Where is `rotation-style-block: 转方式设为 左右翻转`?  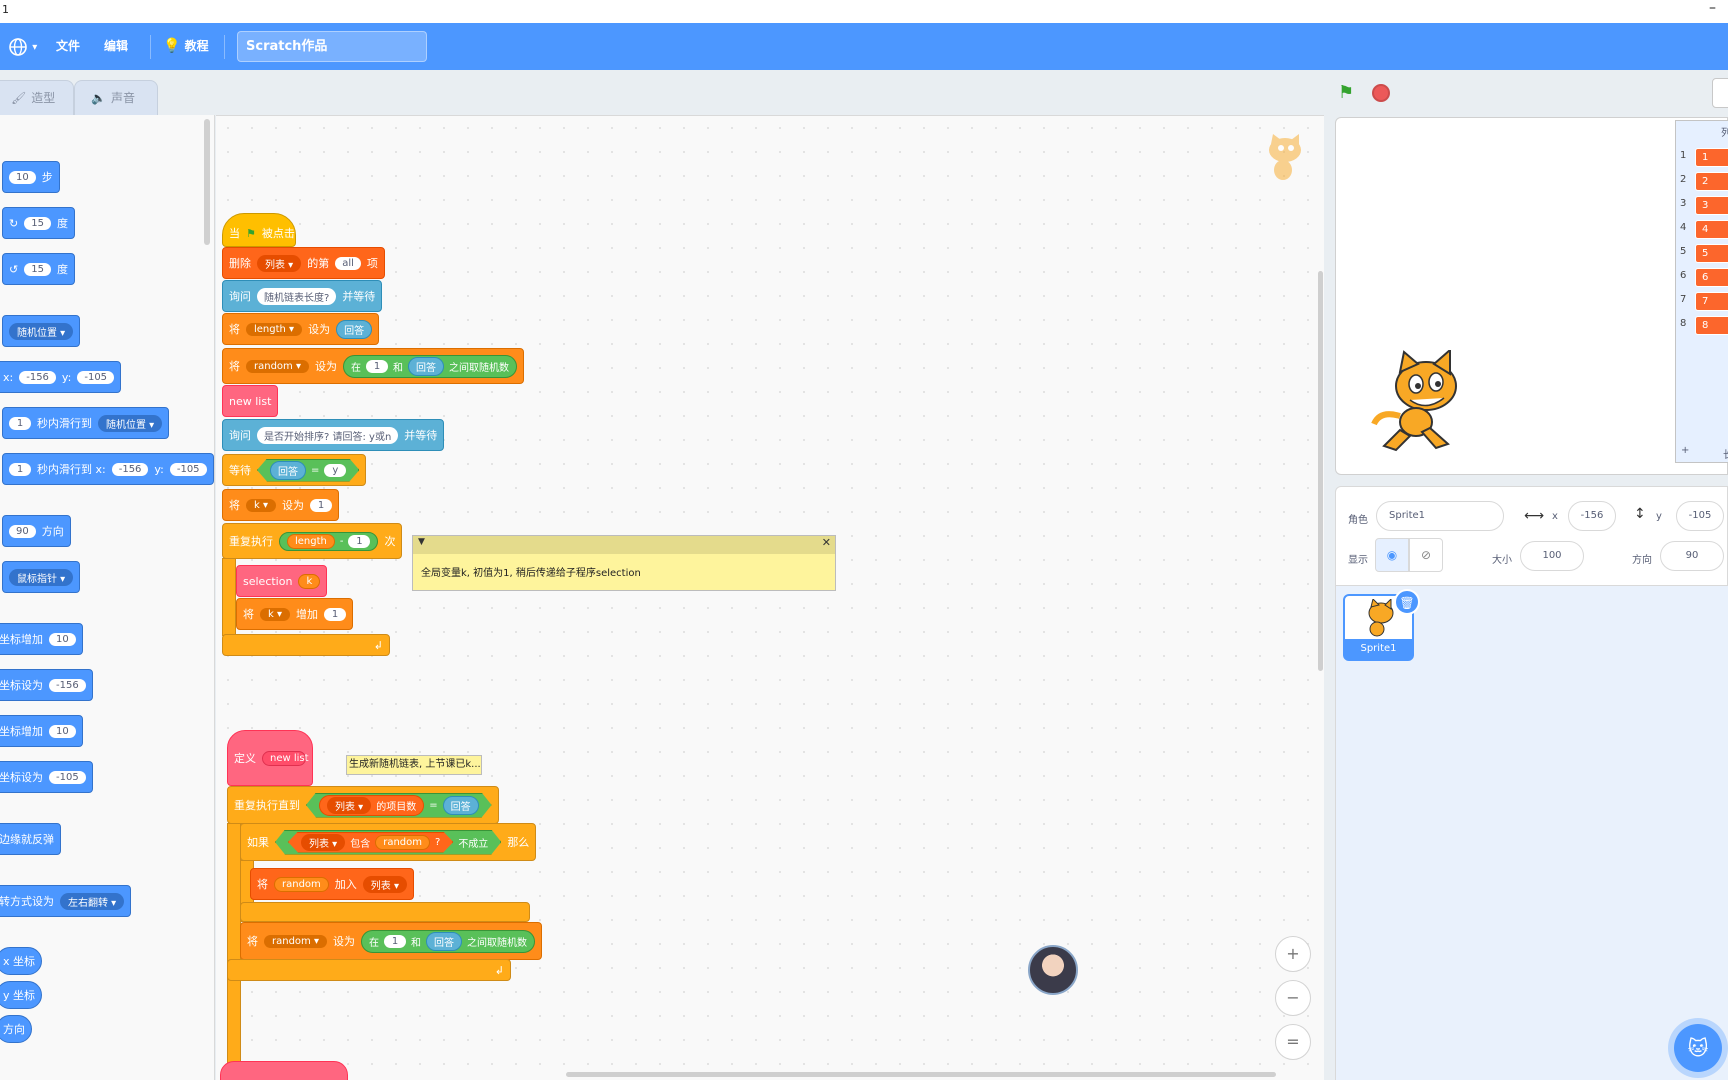
rotation-style-block: 转方式设为 左右翻转 is located at coordinates (66, 901).